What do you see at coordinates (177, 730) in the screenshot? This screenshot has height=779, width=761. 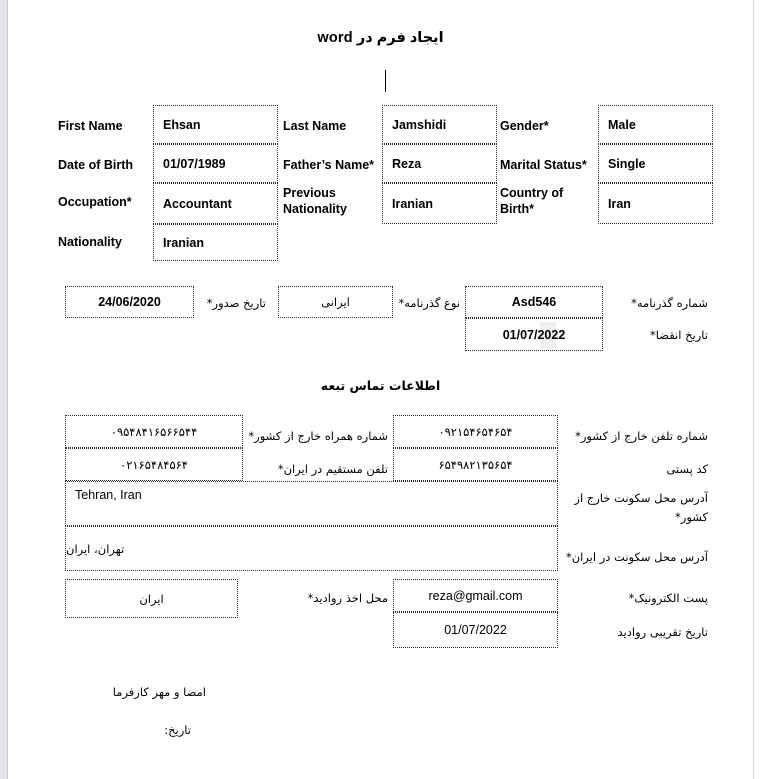 I see `footer-date-label: تاریخ:` at bounding box center [177, 730].